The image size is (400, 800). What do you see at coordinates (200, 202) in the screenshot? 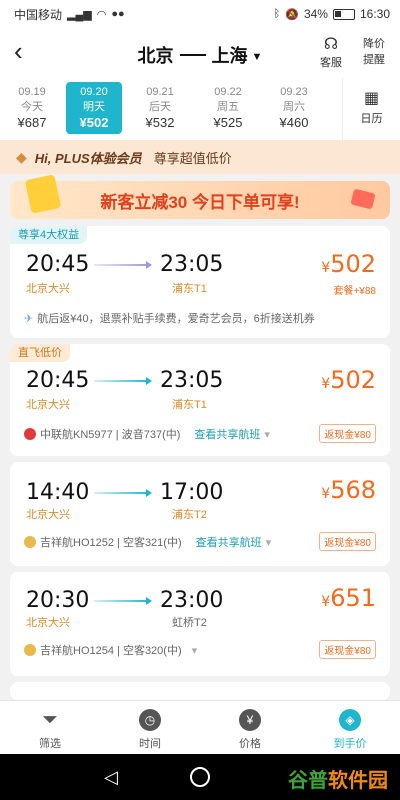
I see `promo-text: 新客立减30 今日下单可享!` at bounding box center [200, 202].